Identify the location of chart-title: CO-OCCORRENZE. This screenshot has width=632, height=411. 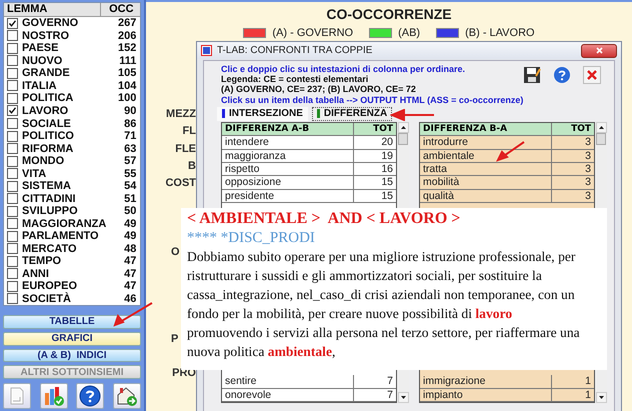
(389, 14).